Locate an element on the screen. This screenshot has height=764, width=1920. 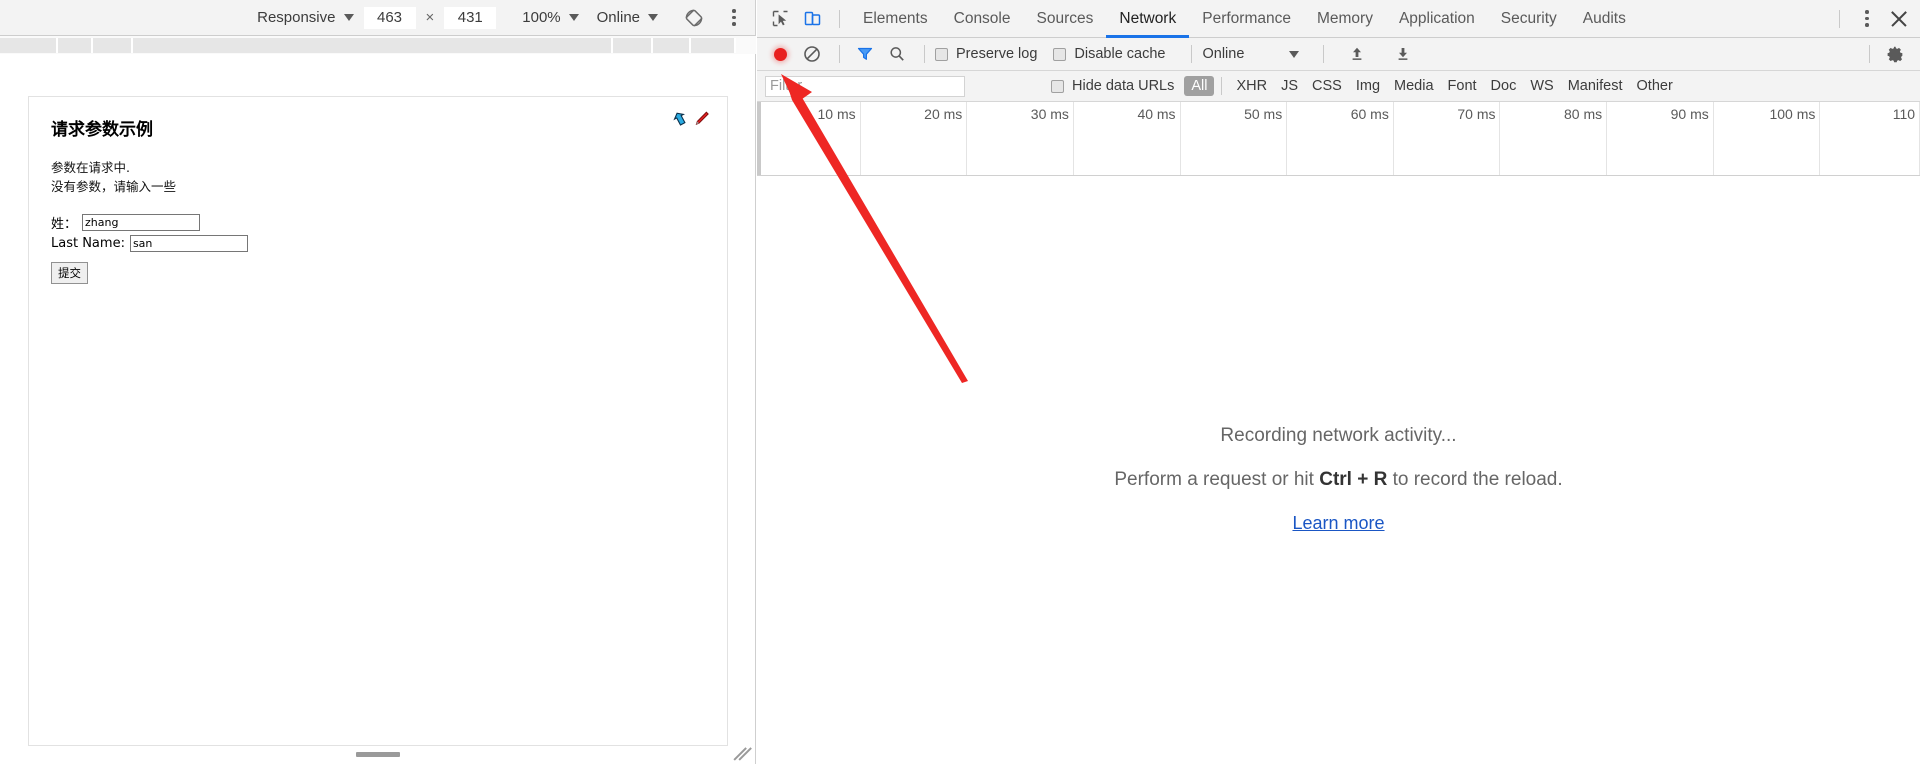
network-toolbar: Preserve log Disable cache Online is located at coordinates (1338, 54).